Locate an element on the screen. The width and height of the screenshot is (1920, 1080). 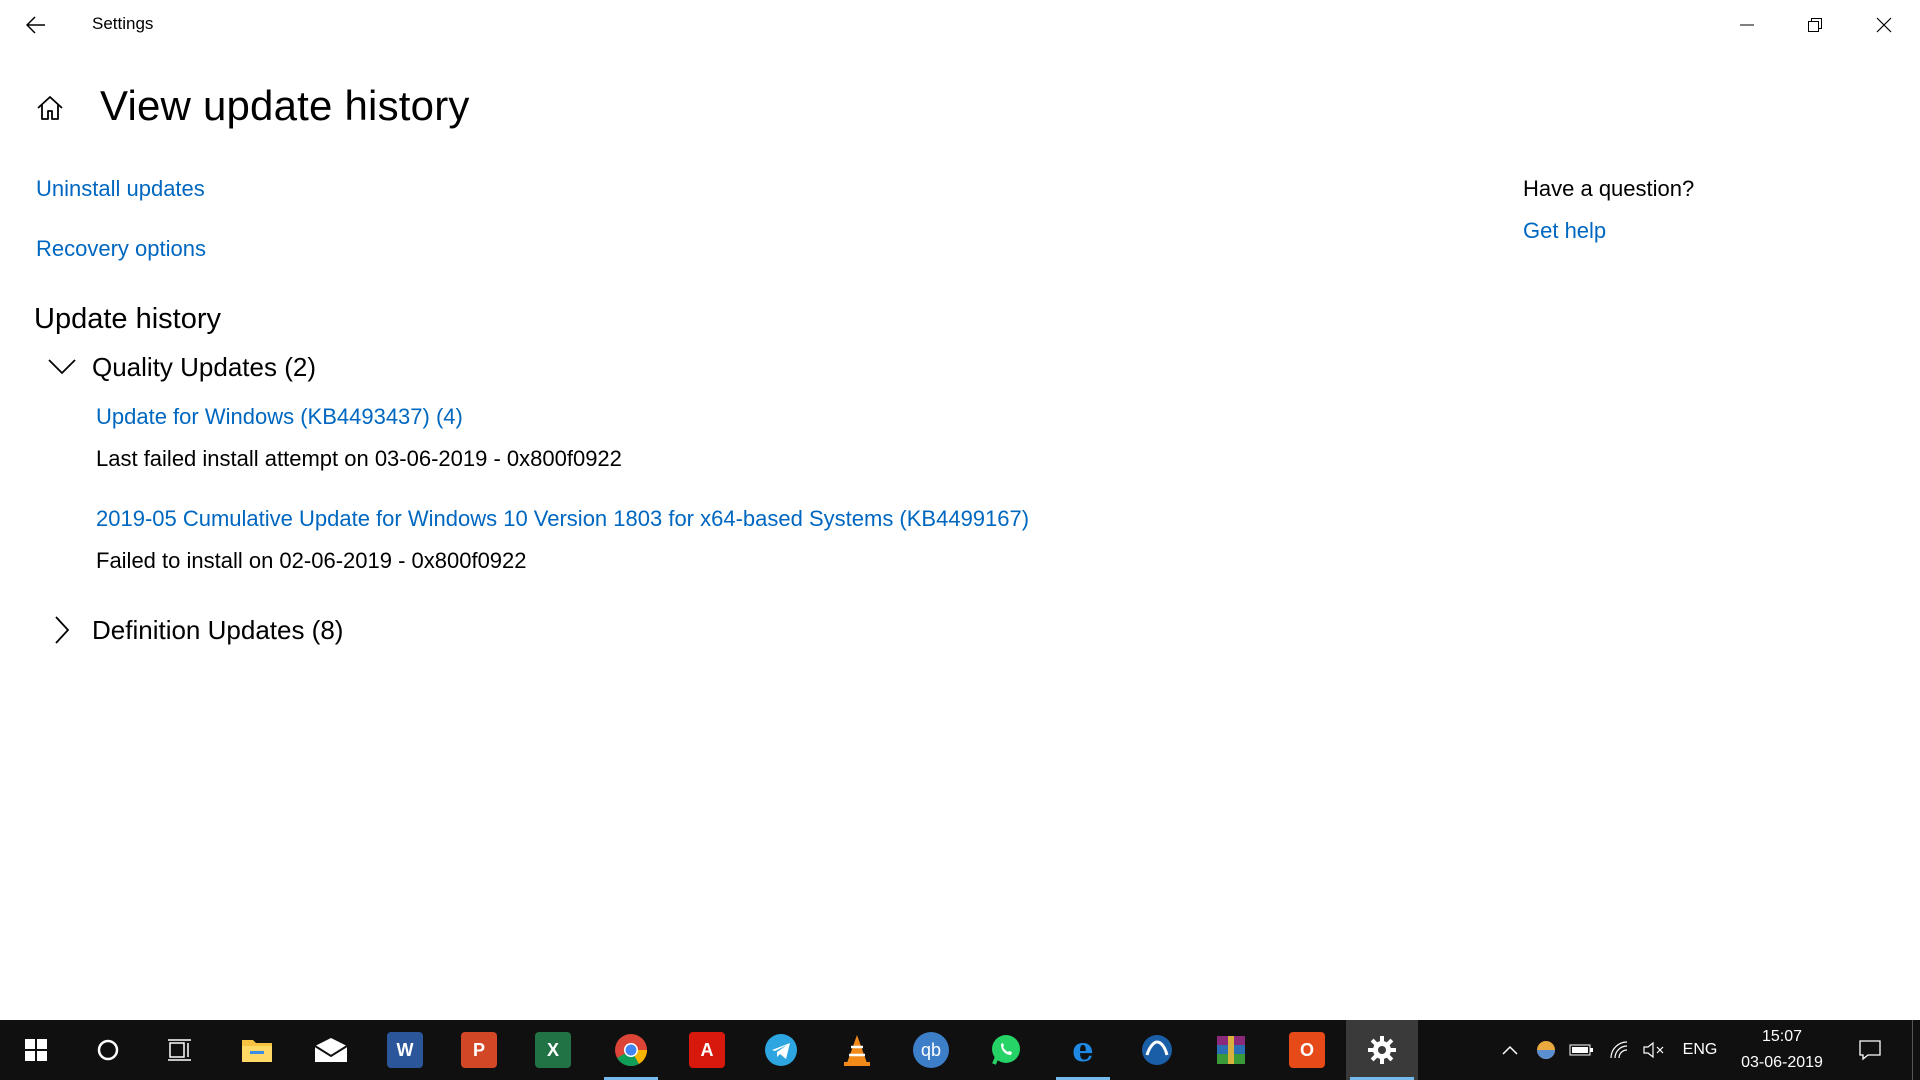
taskbar-edge: e is located at coordinates (1083, 1050).